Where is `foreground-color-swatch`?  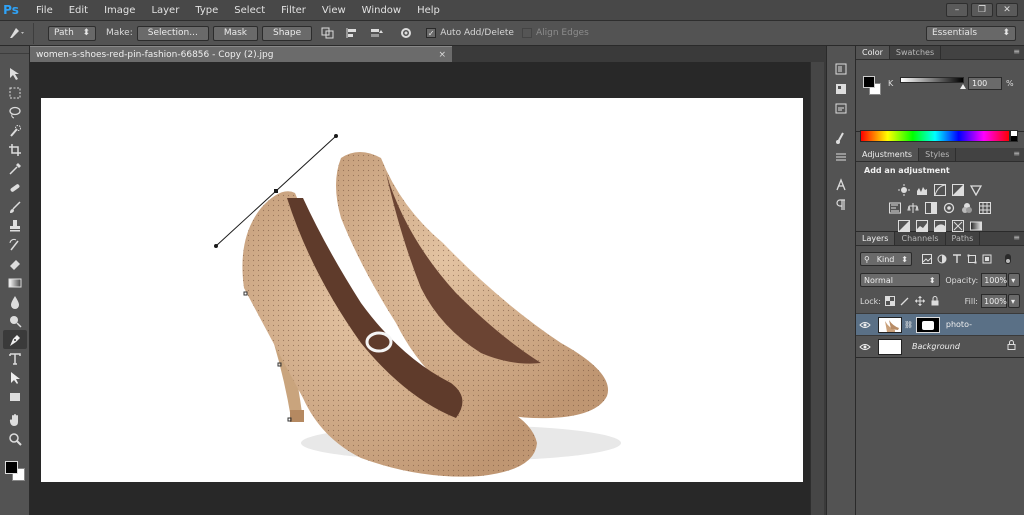 foreground-color-swatch is located at coordinates (11, 467).